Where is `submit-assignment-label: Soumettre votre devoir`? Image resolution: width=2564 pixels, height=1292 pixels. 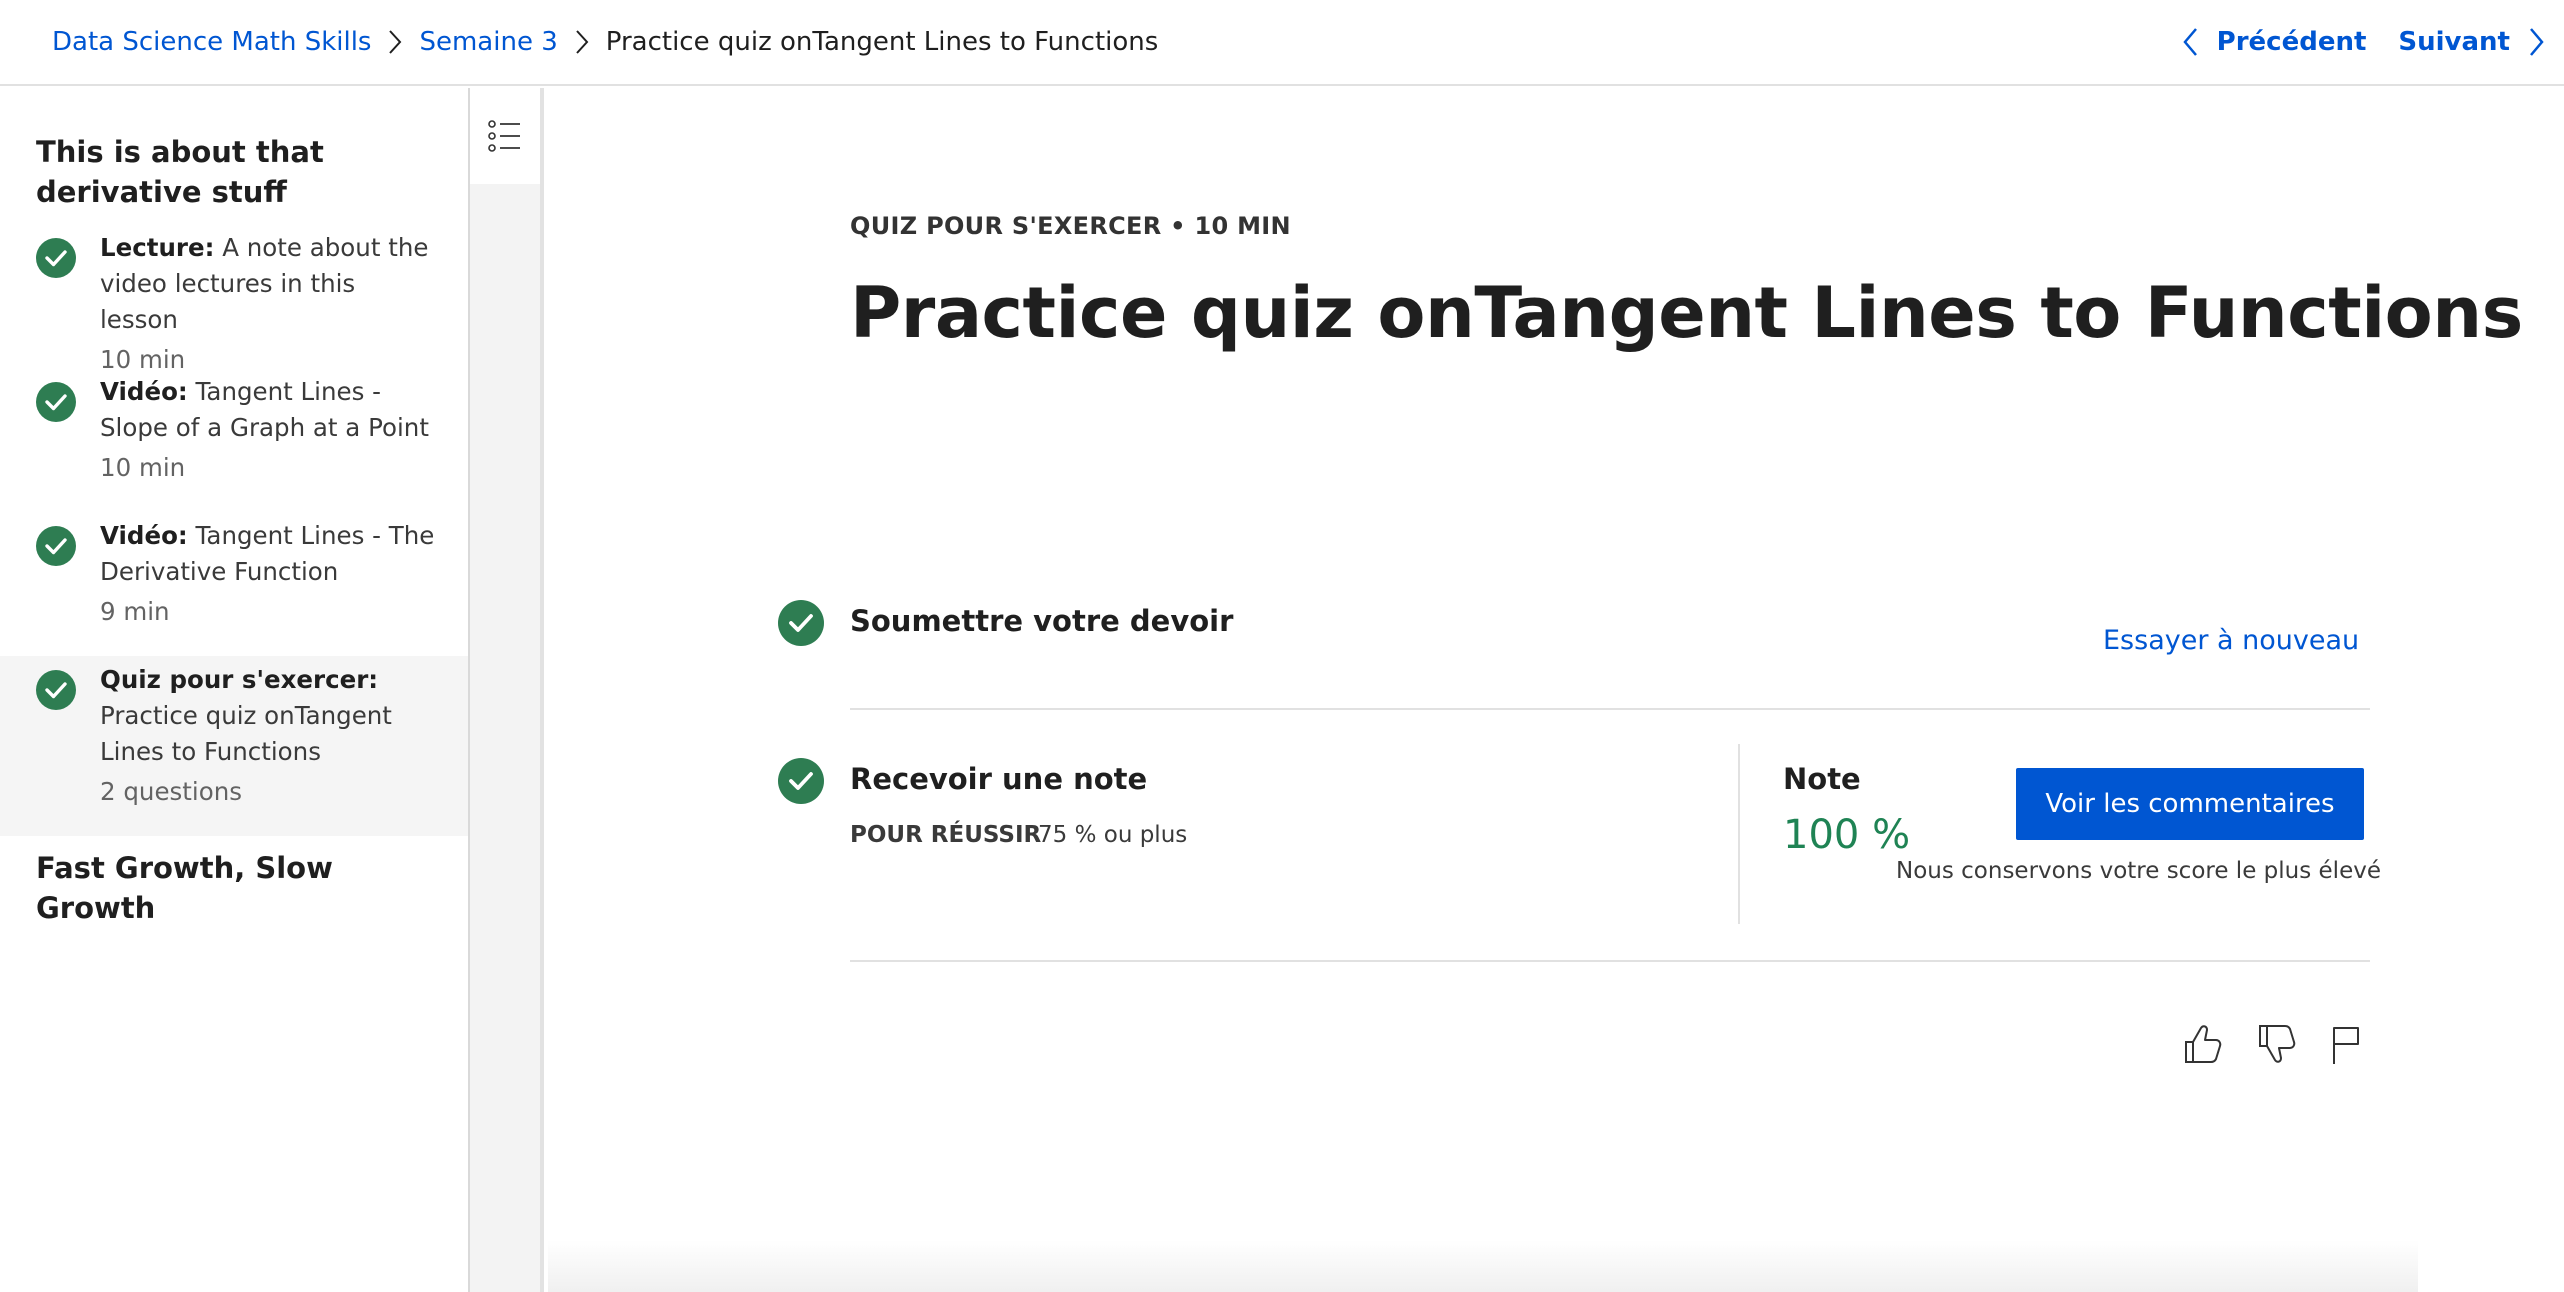 submit-assignment-label: Soumettre votre devoir is located at coordinates (1042, 621).